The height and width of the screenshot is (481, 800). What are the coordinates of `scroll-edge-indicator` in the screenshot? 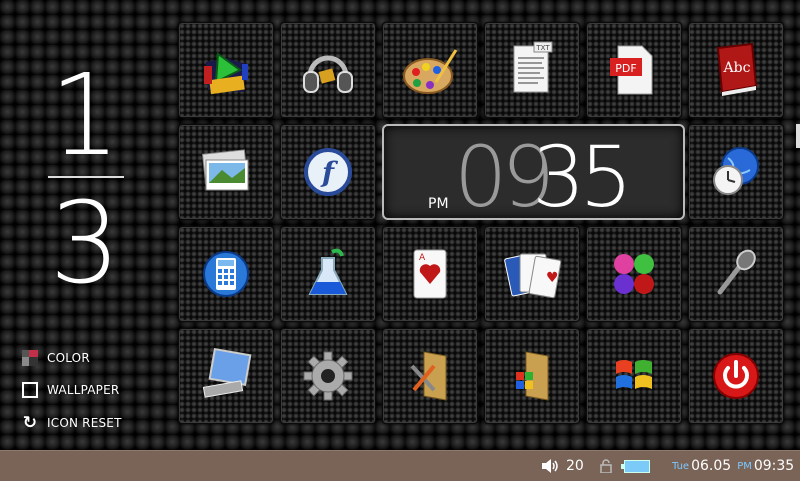 It's located at (798, 136).